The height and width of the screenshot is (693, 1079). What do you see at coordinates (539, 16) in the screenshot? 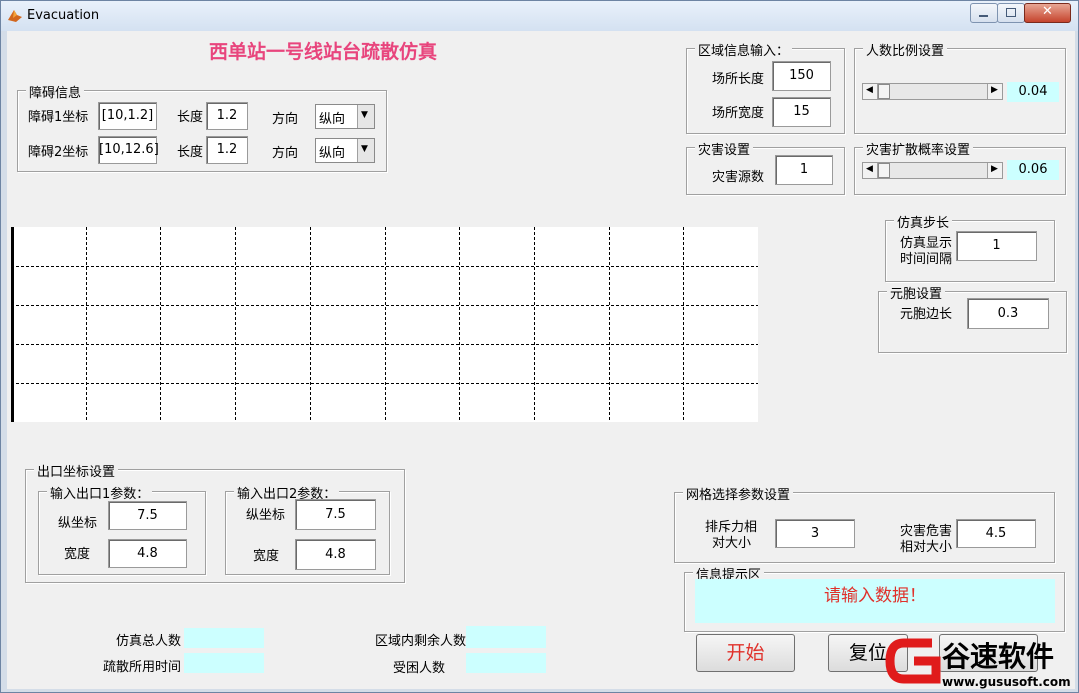
I see `title-bar: Evacuation ✕` at bounding box center [539, 16].